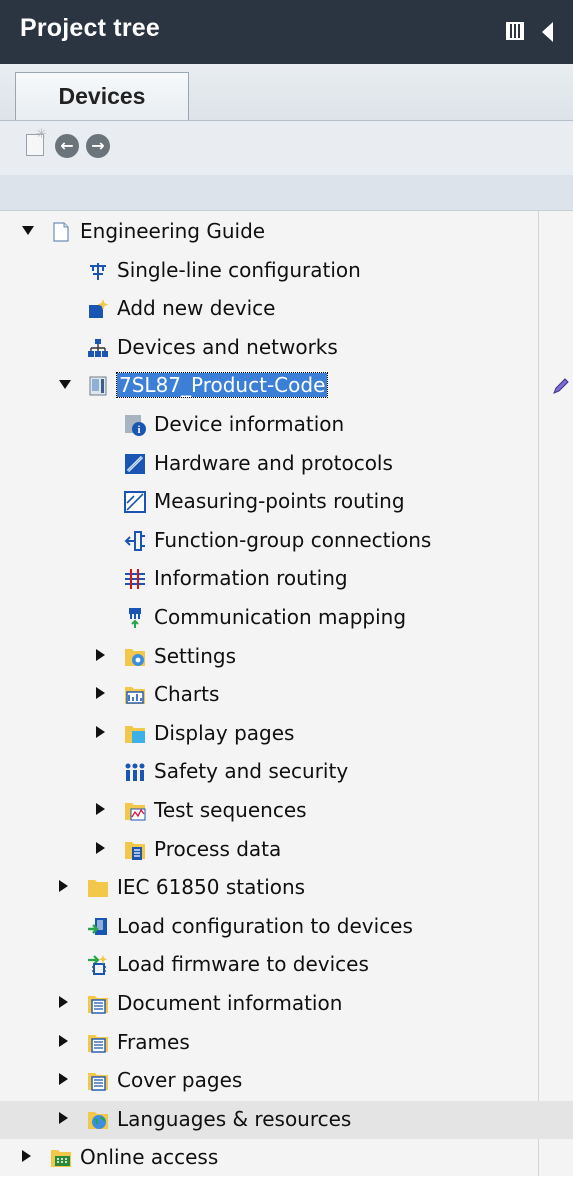 Image resolution: width=573 pixels, height=1177 pixels. What do you see at coordinates (286, 32) in the screenshot?
I see `title-bar: Project tree` at bounding box center [286, 32].